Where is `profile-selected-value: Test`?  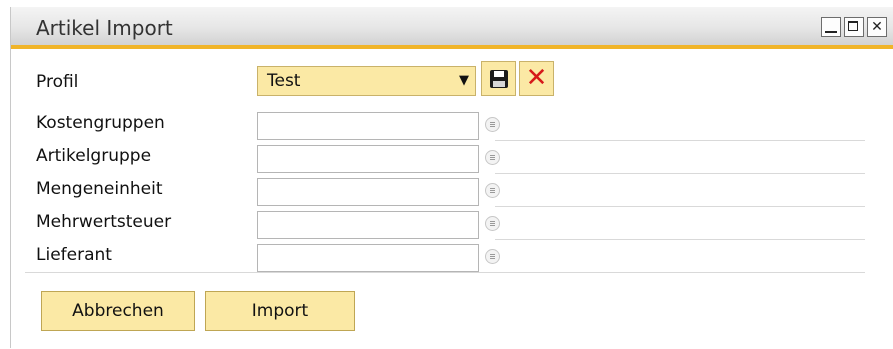
profile-selected-value: Test is located at coordinates (284, 81).